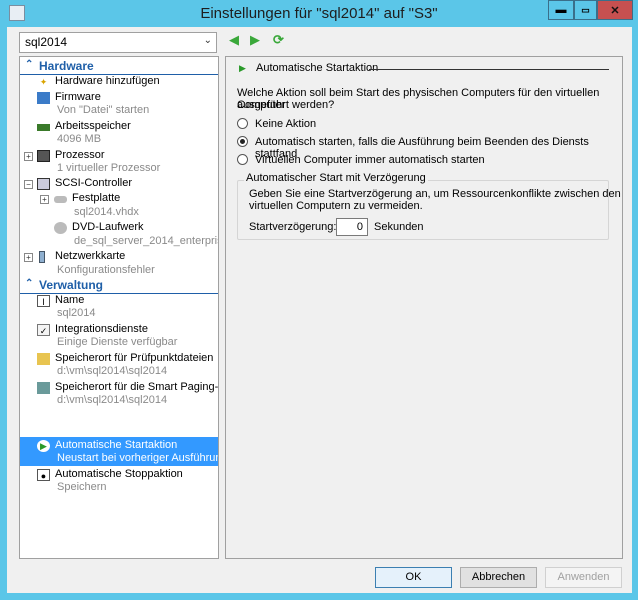 This screenshot has height=600, width=638. What do you see at coordinates (94, 183) in the screenshot?
I see `item-label: SCSI-Controller` at bounding box center [94, 183].